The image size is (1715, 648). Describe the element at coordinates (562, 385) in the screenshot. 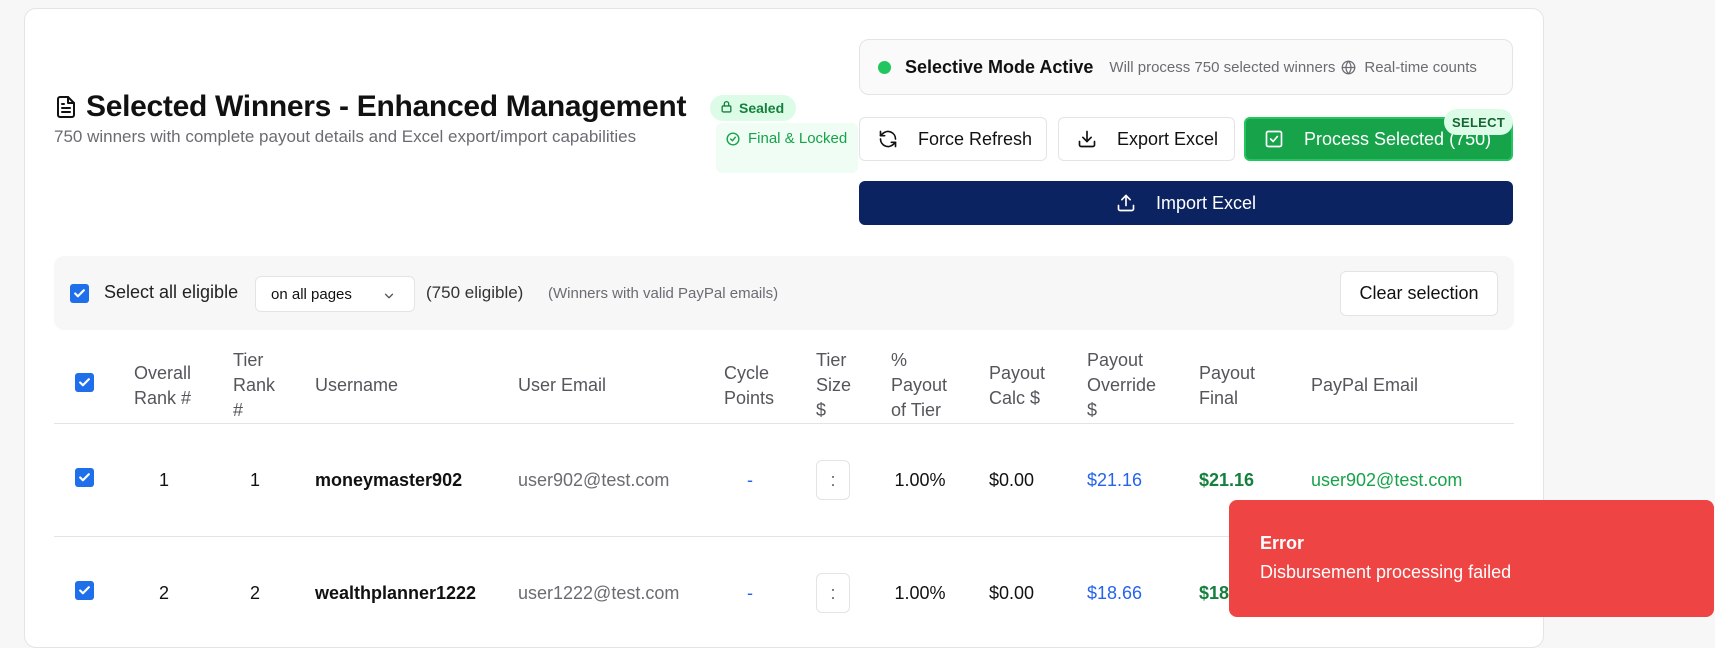

I see `col-user-email: User Email` at that location.